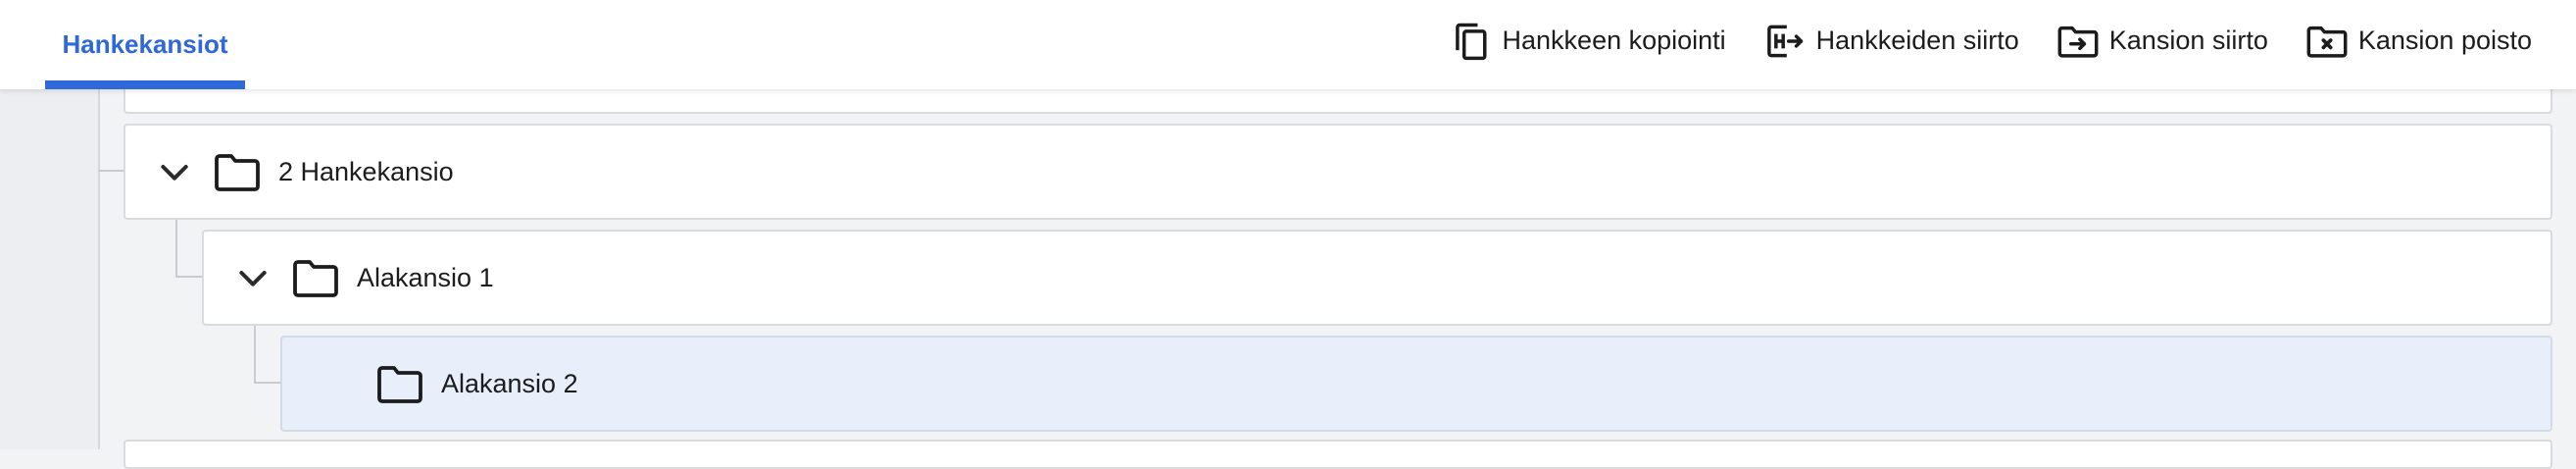 The image size is (2576, 469). What do you see at coordinates (2188, 40) in the screenshot?
I see `move-folder-label: Kansion siirto` at bounding box center [2188, 40].